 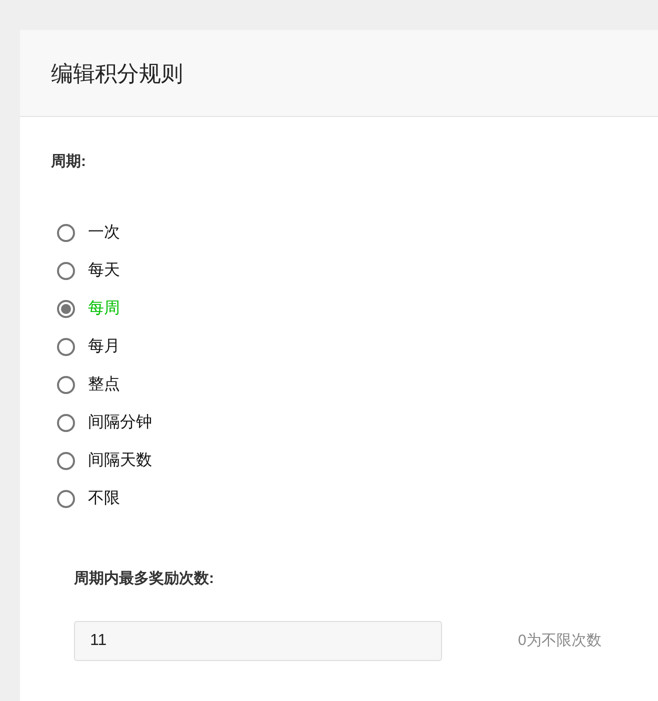 What do you see at coordinates (560, 640) in the screenshot?
I see `hint-text: 0为不限次数` at bounding box center [560, 640].